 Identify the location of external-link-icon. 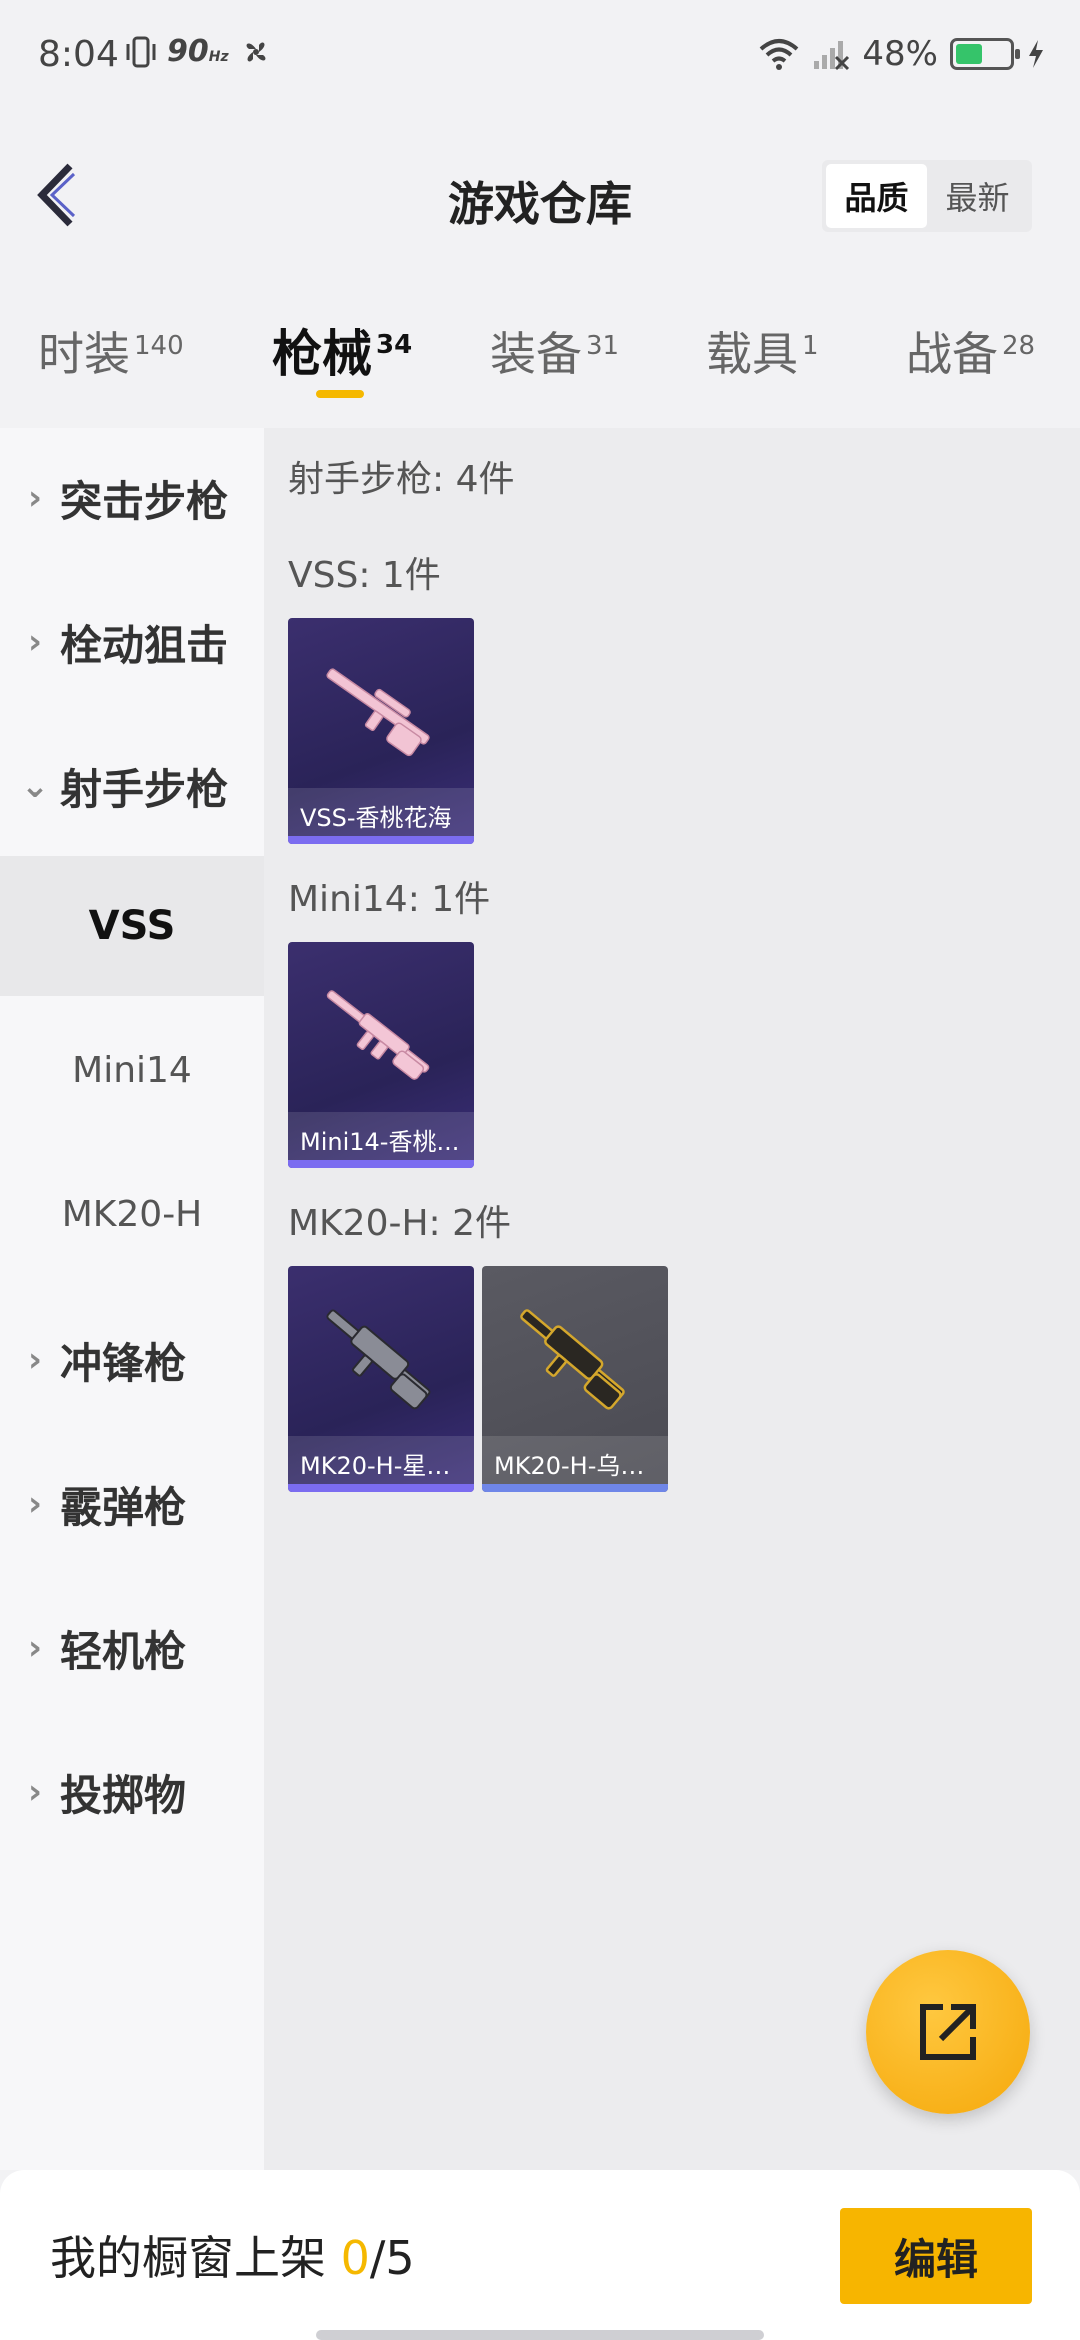
(948, 2032).